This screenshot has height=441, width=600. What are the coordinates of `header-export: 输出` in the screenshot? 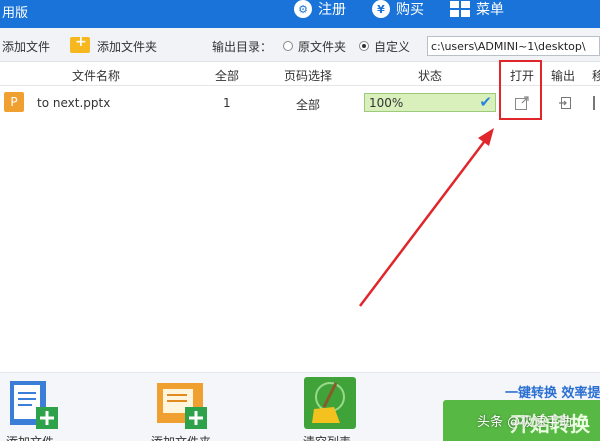 It's located at (563, 76).